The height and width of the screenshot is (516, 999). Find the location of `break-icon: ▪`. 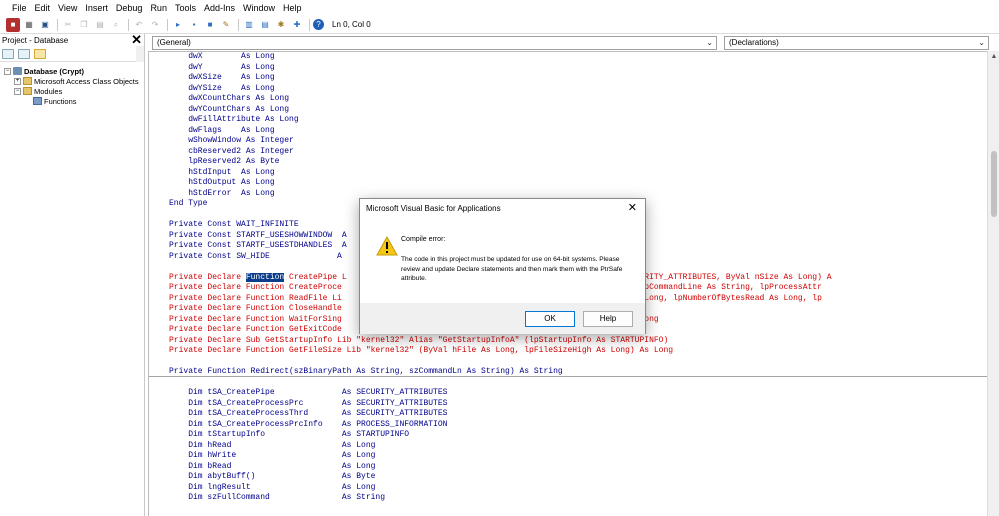

break-icon: ▪ is located at coordinates (194, 25).